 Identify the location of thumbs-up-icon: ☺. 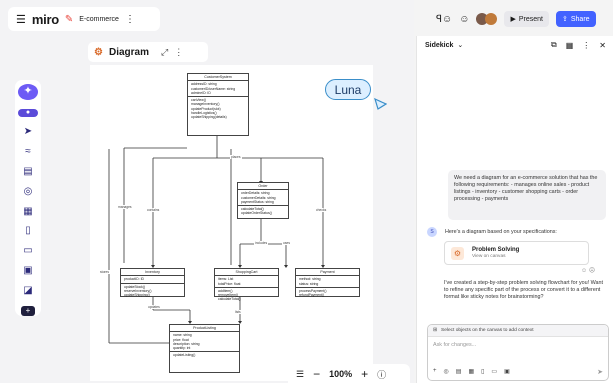
(584, 271).